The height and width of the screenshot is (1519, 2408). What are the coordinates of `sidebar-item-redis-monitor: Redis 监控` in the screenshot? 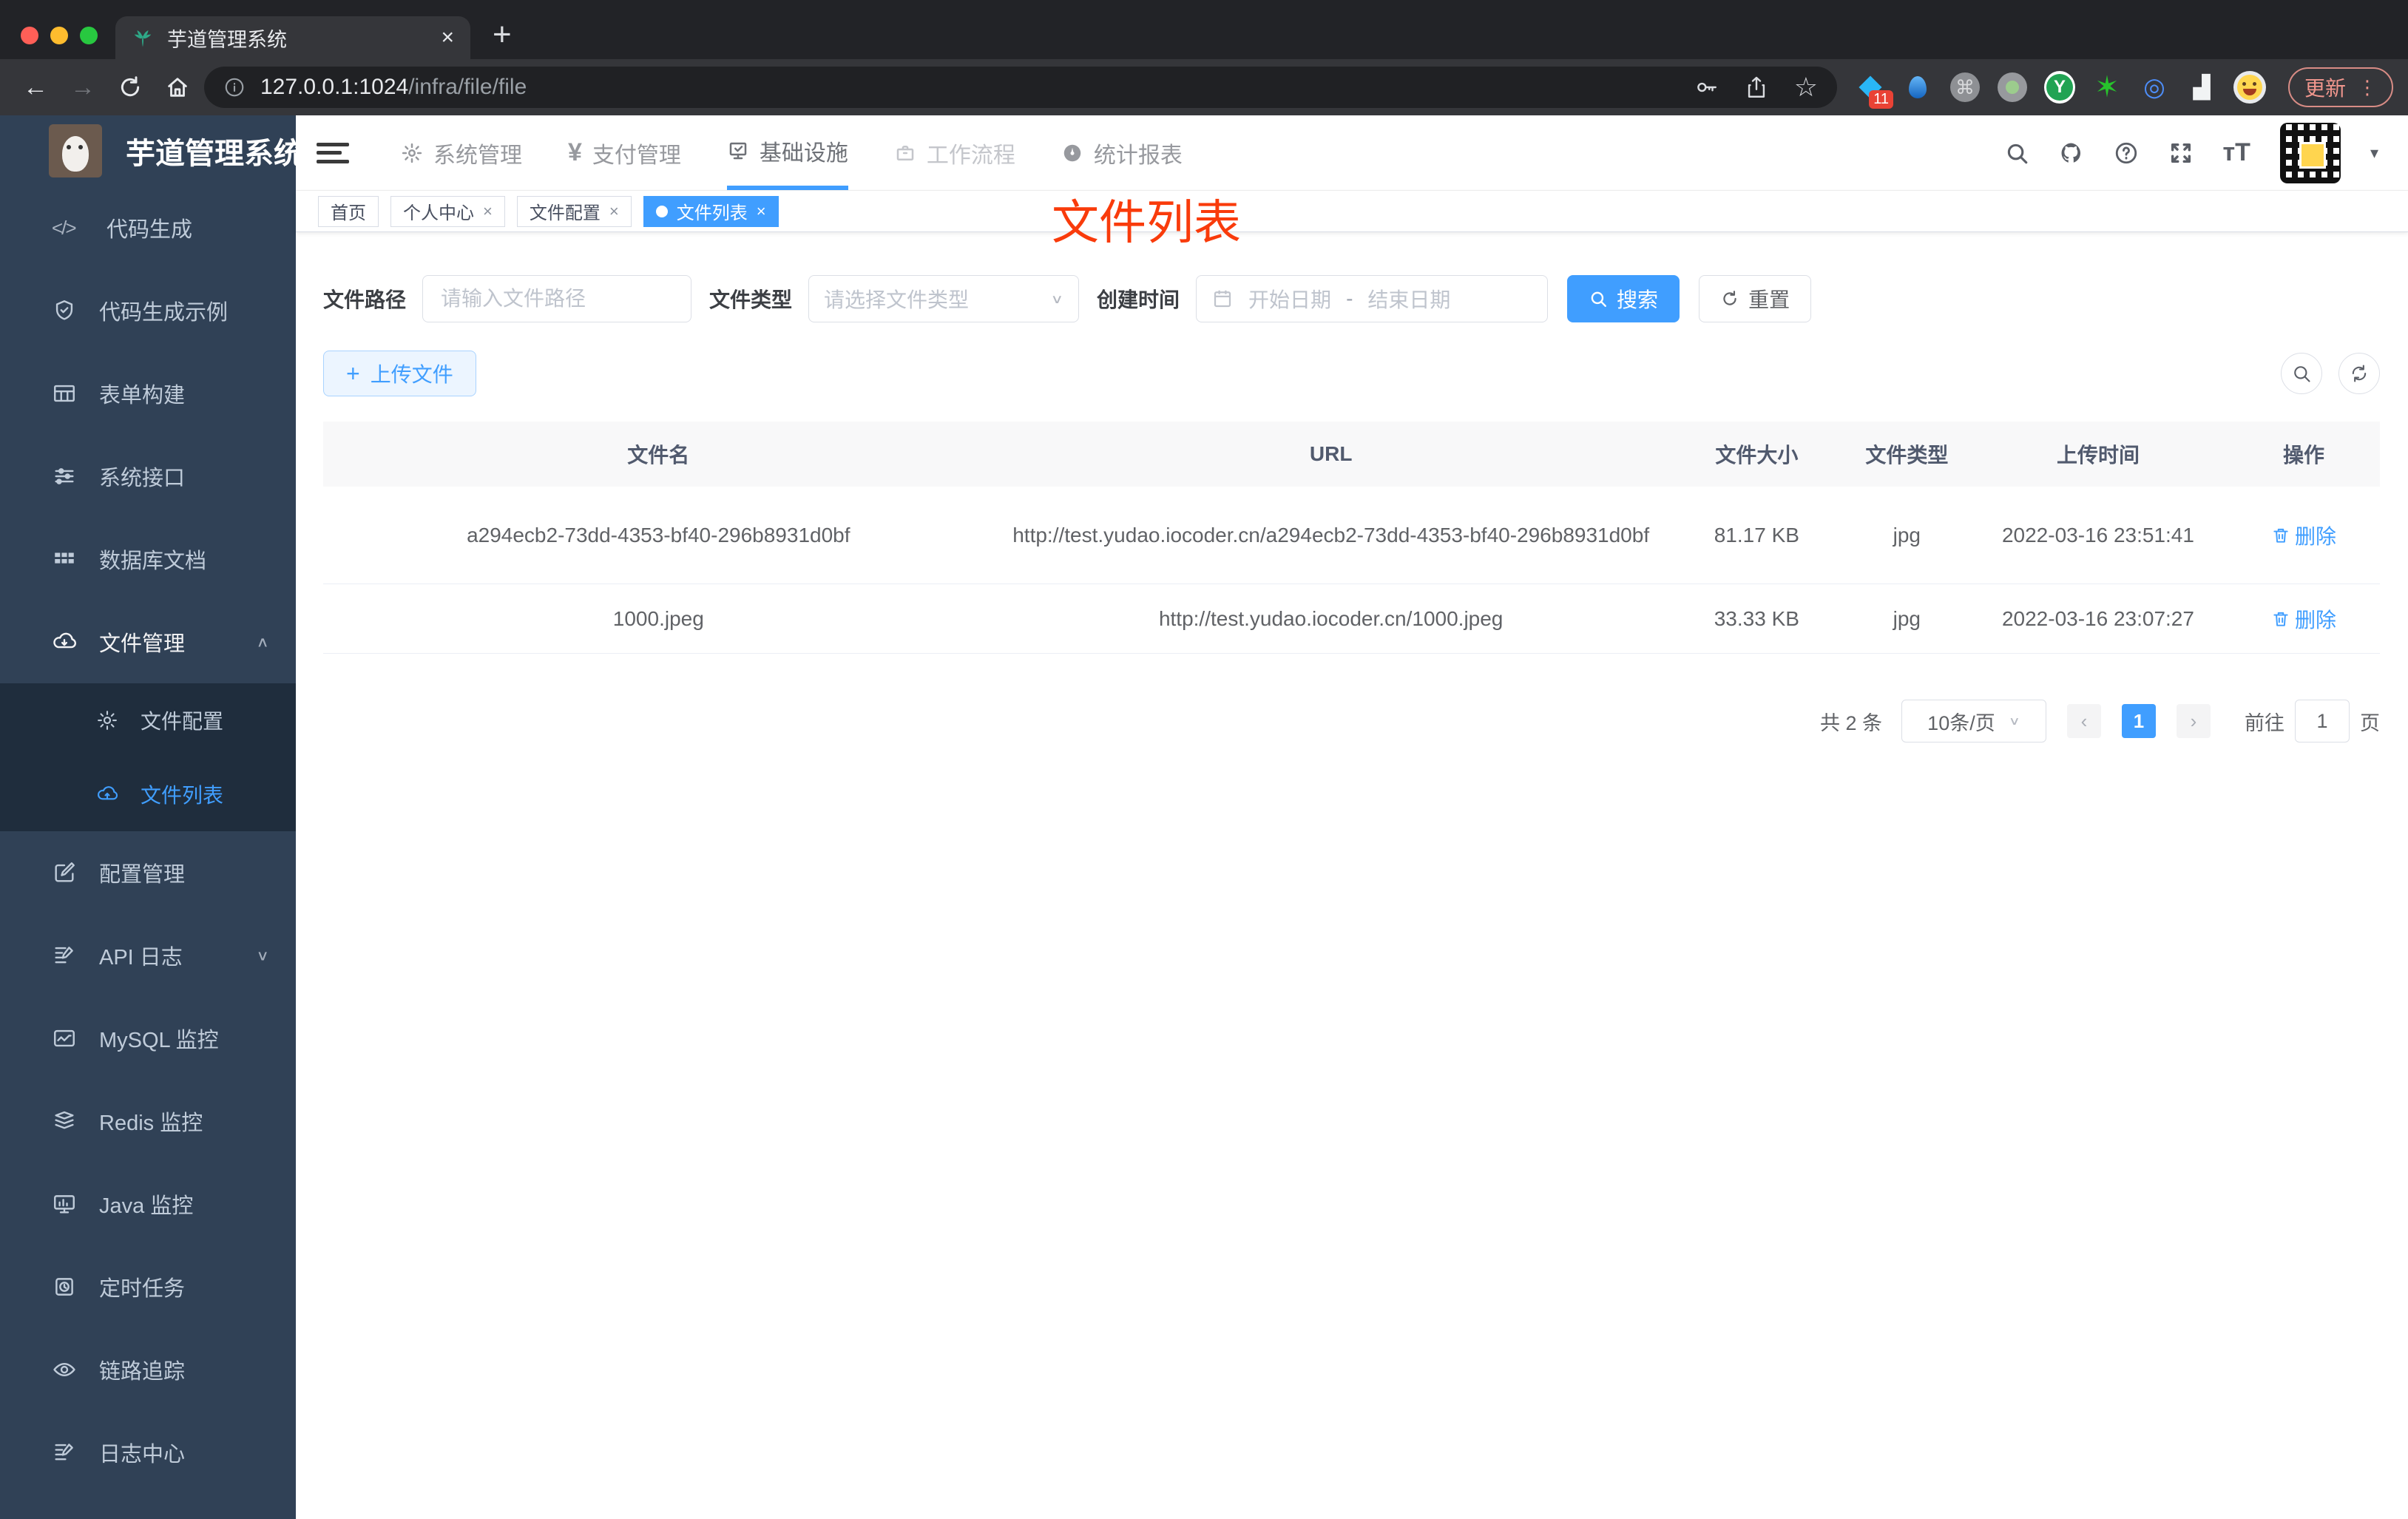 It's located at (148, 1121).